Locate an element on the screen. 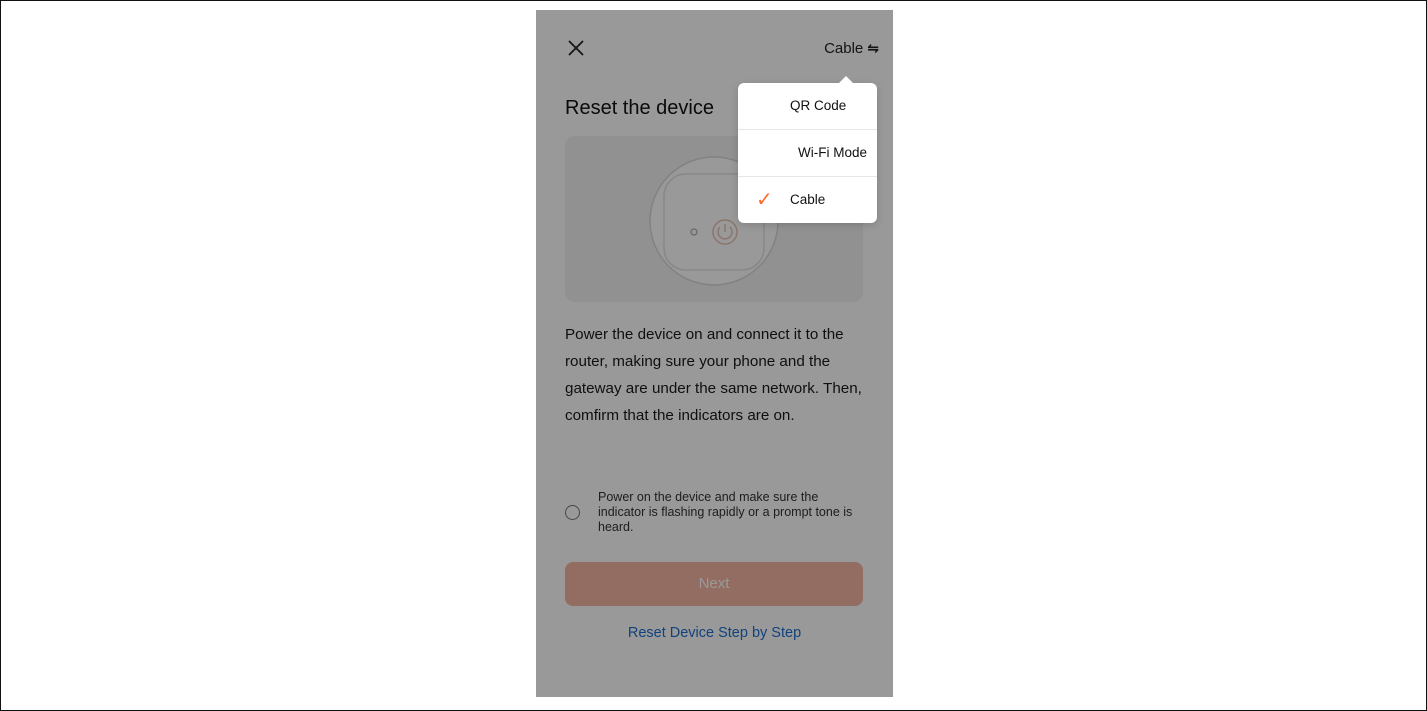  menu-item-label: QR Code is located at coordinates (818, 105).